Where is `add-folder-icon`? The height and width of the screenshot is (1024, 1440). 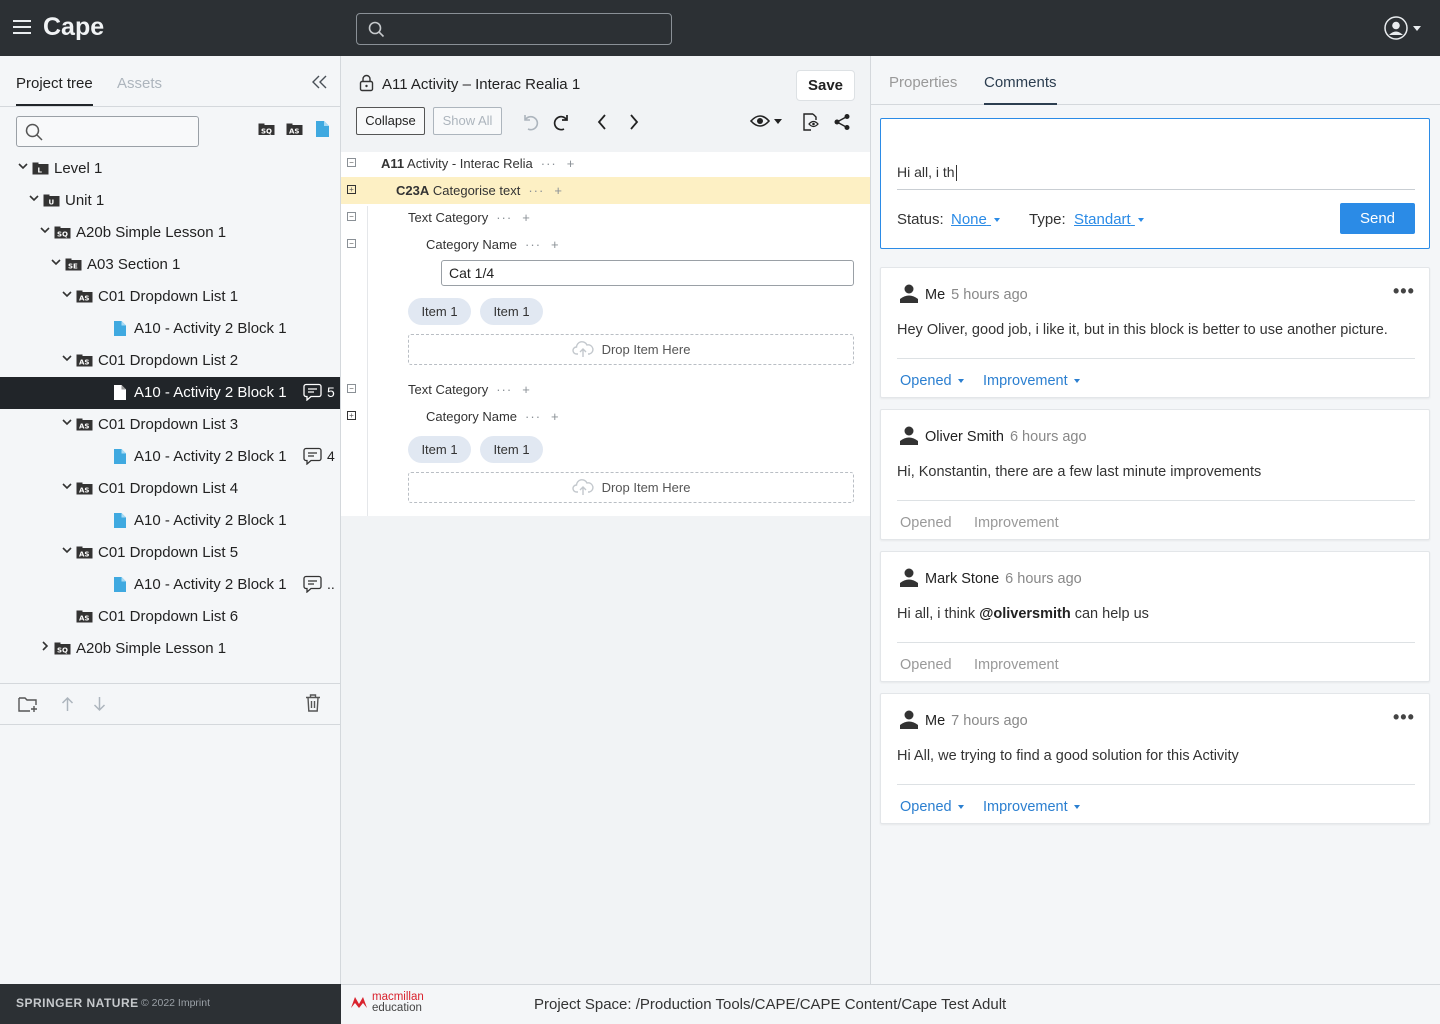 add-folder-icon is located at coordinates (28, 704).